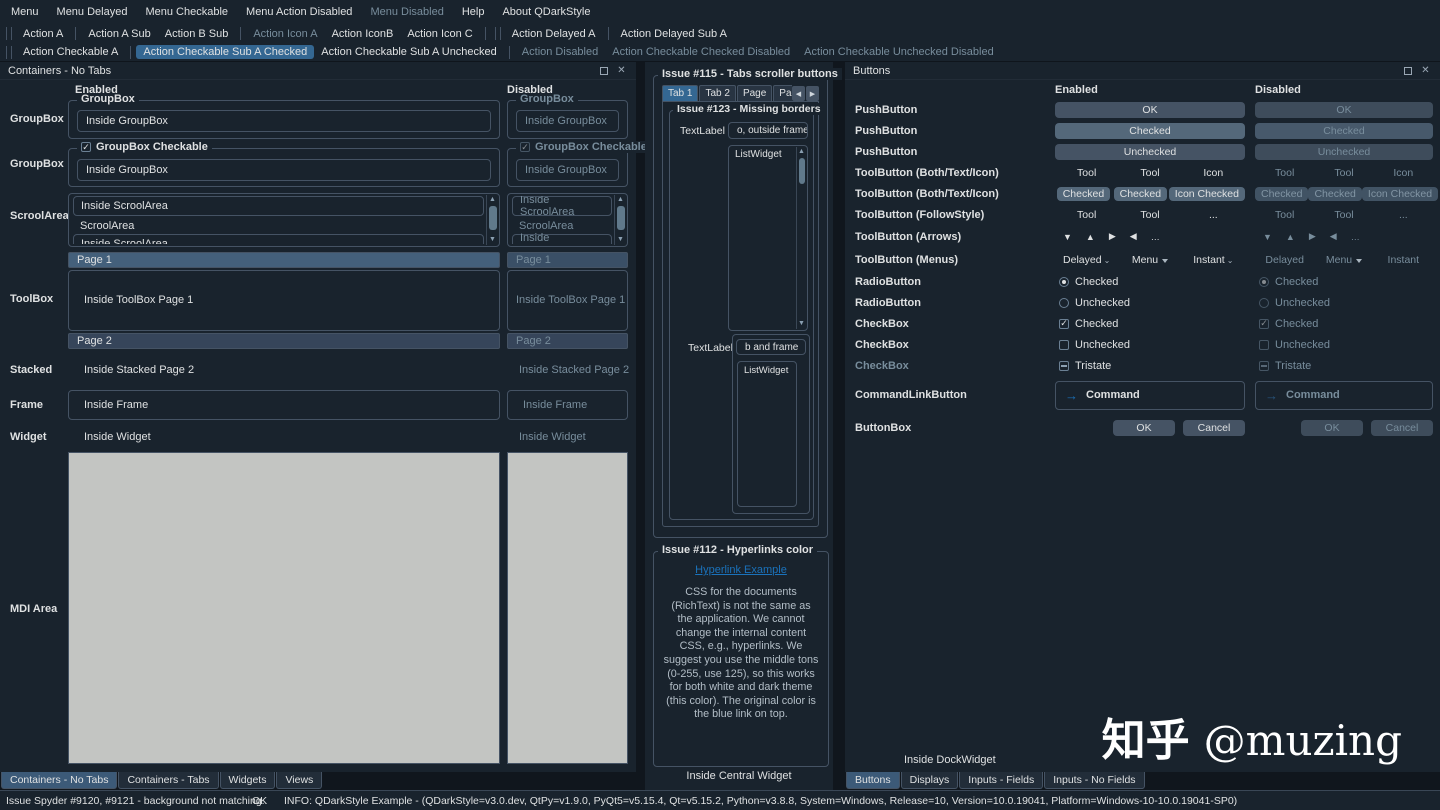 This screenshot has height=810, width=1440. I want to click on tab-page-2: Page, so click(782, 93).